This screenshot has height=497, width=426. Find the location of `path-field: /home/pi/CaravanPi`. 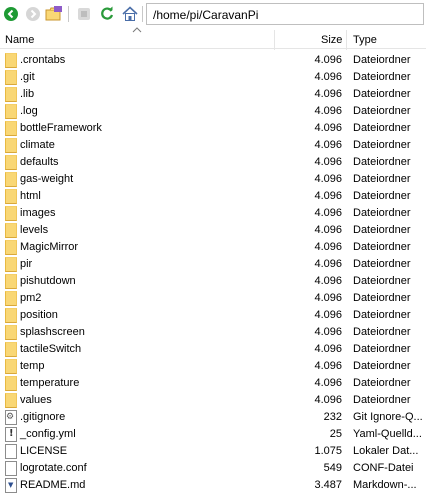

path-field: /home/pi/CaravanPi is located at coordinates (285, 14).